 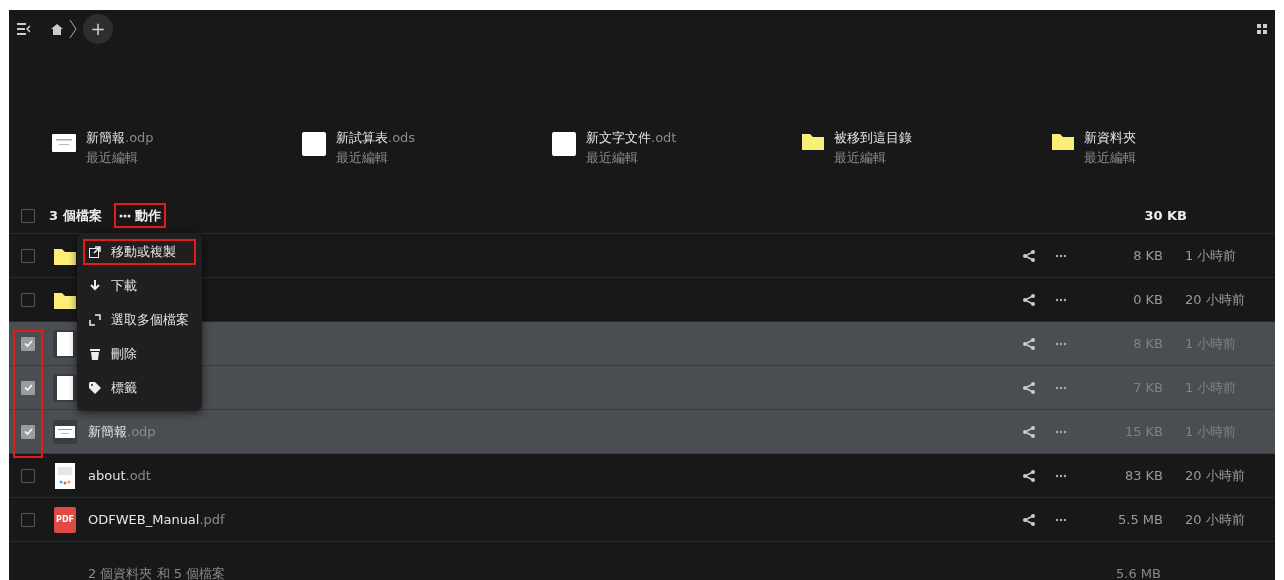 I want to click on download-icon, so click(x=95, y=286).